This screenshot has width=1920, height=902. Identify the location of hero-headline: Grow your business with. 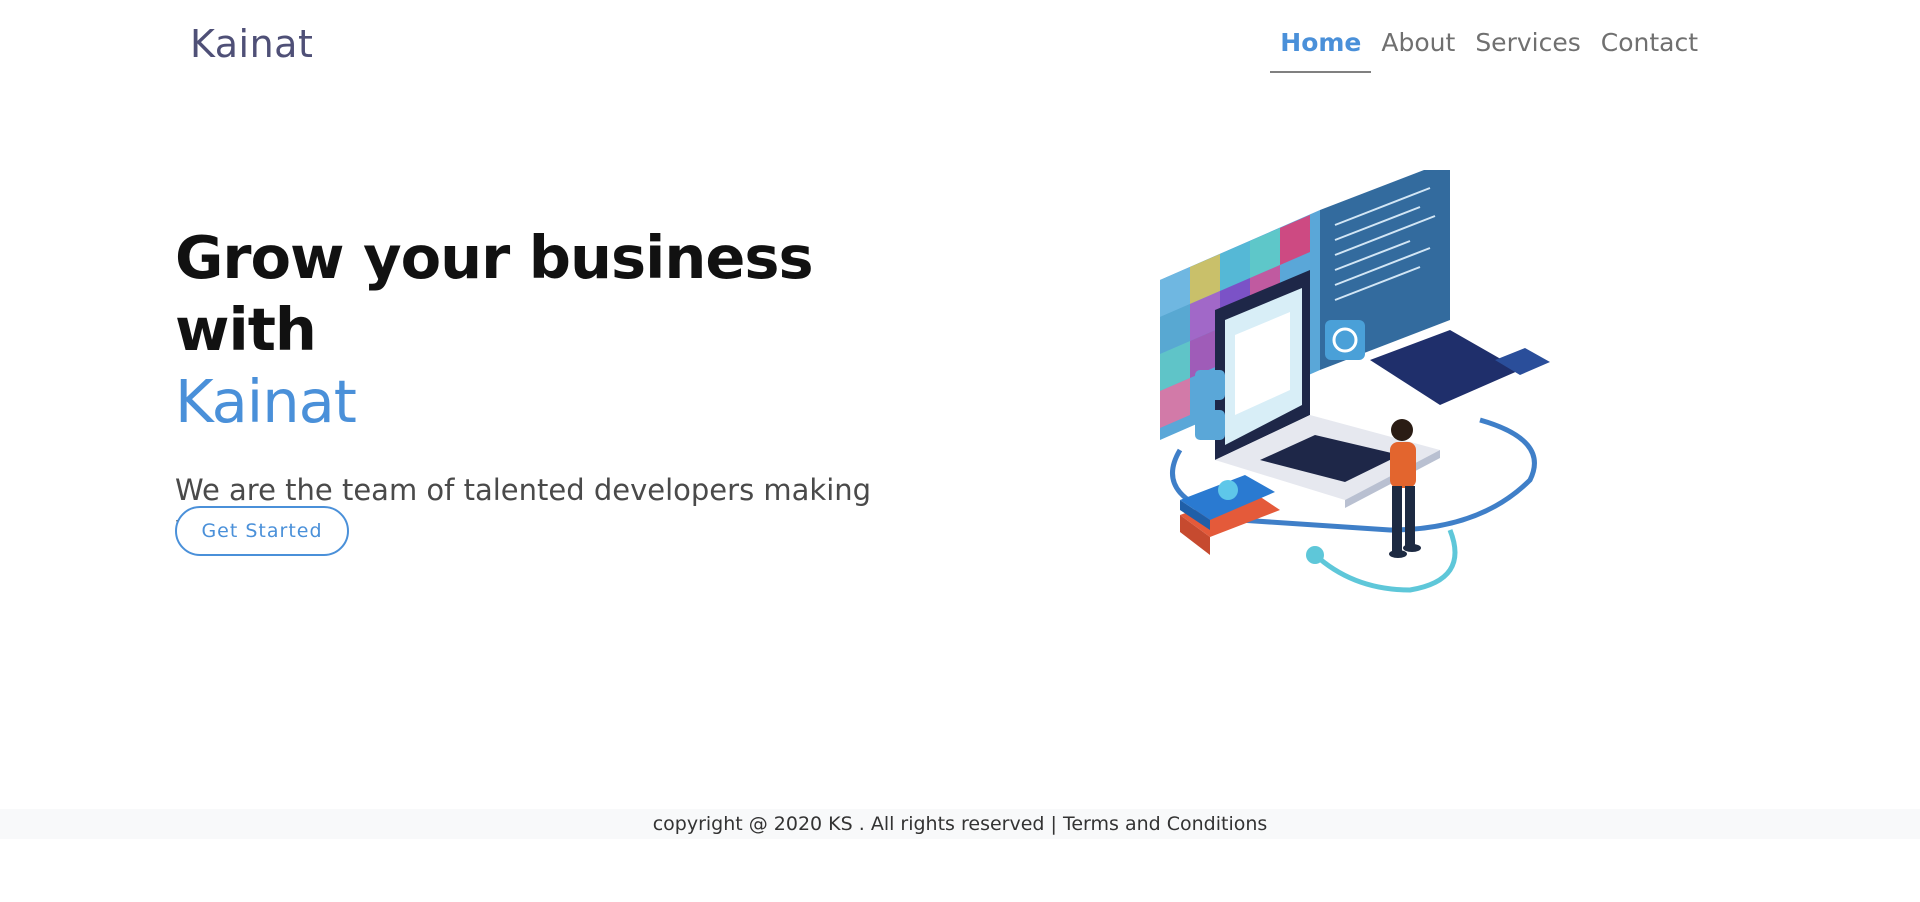
(494, 293).